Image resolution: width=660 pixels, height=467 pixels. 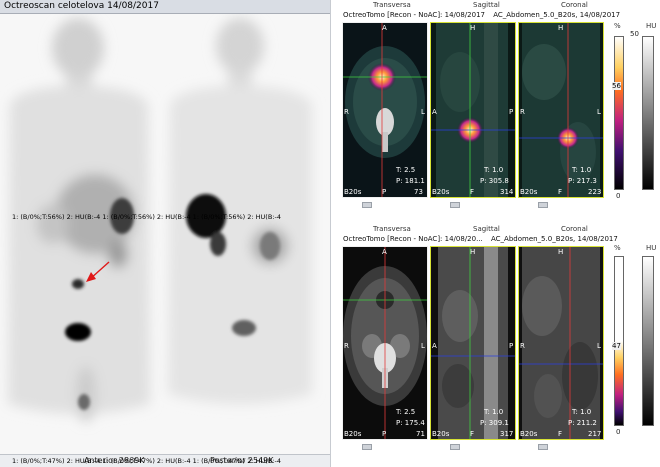 I want to click on p-value: P: 305.8, so click(x=494, y=181).